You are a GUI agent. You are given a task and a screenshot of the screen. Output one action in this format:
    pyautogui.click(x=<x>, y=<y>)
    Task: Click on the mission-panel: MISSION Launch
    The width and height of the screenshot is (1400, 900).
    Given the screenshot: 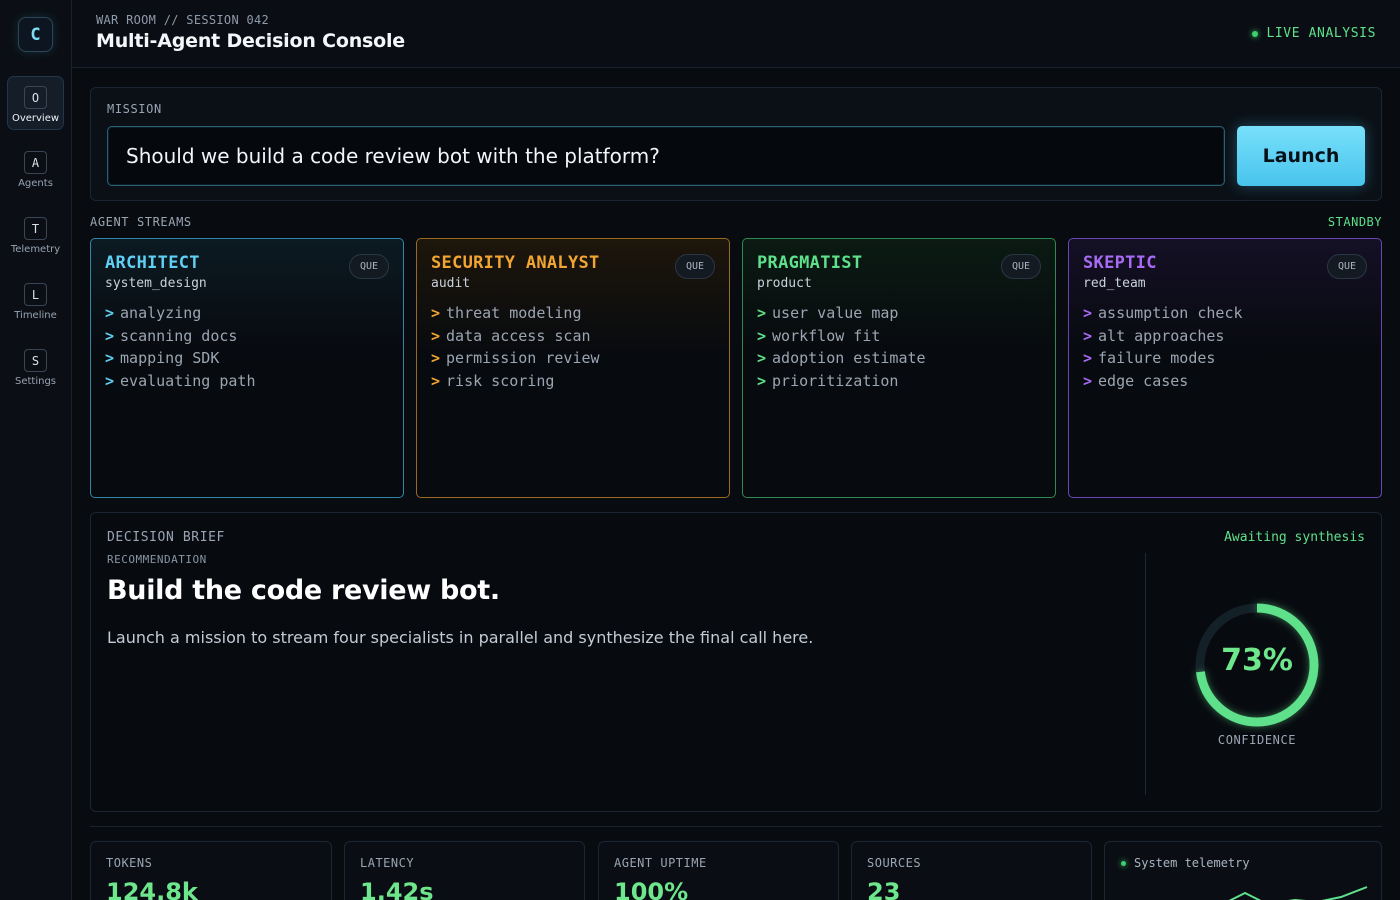 What is the action you would take?
    pyautogui.click(x=736, y=144)
    